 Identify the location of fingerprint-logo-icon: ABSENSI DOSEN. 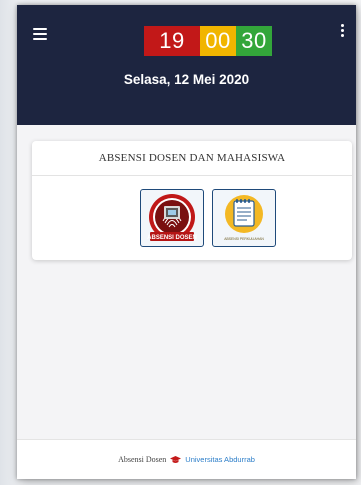
(172, 217).